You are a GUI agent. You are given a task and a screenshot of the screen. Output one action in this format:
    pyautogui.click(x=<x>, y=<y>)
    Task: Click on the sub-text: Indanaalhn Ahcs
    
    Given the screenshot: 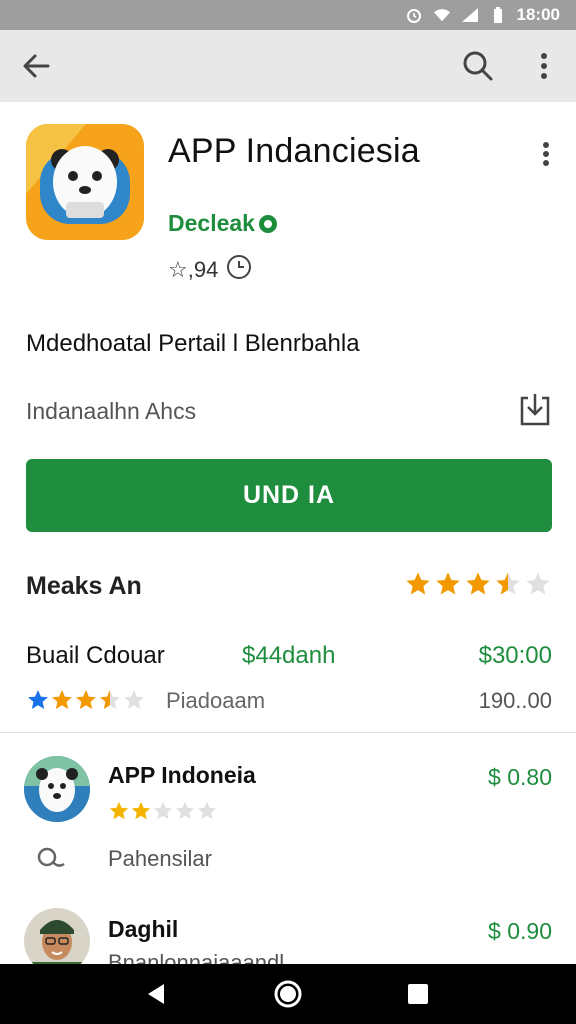 What is the action you would take?
    pyautogui.click(x=111, y=411)
    